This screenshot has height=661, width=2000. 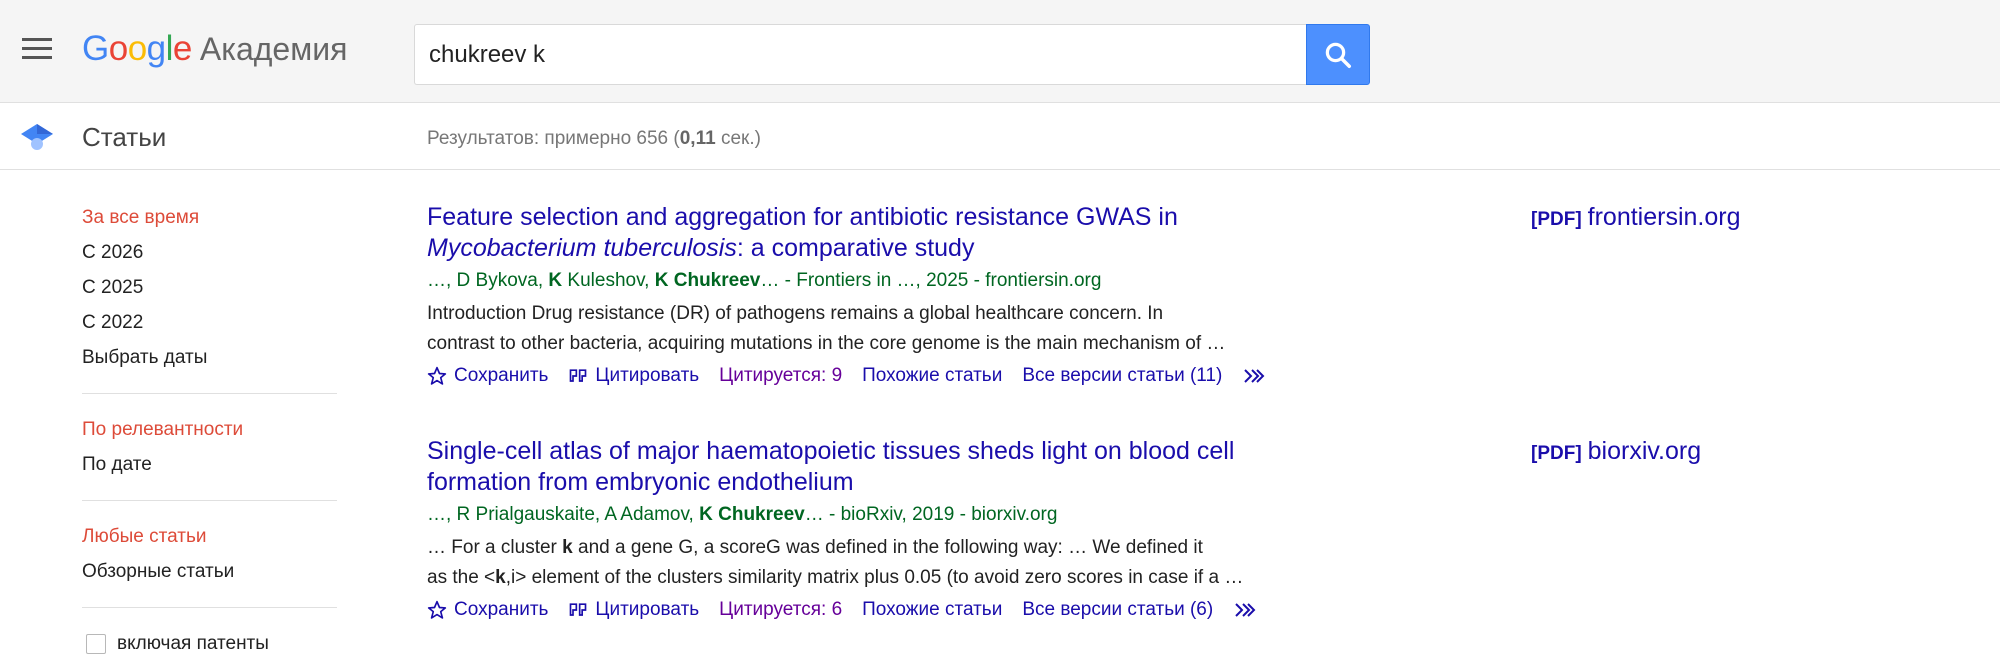 What do you see at coordinates (553, 138) in the screenshot?
I see `results-prefix: Результатов: примерно 656 (` at bounding box center [553, 138].